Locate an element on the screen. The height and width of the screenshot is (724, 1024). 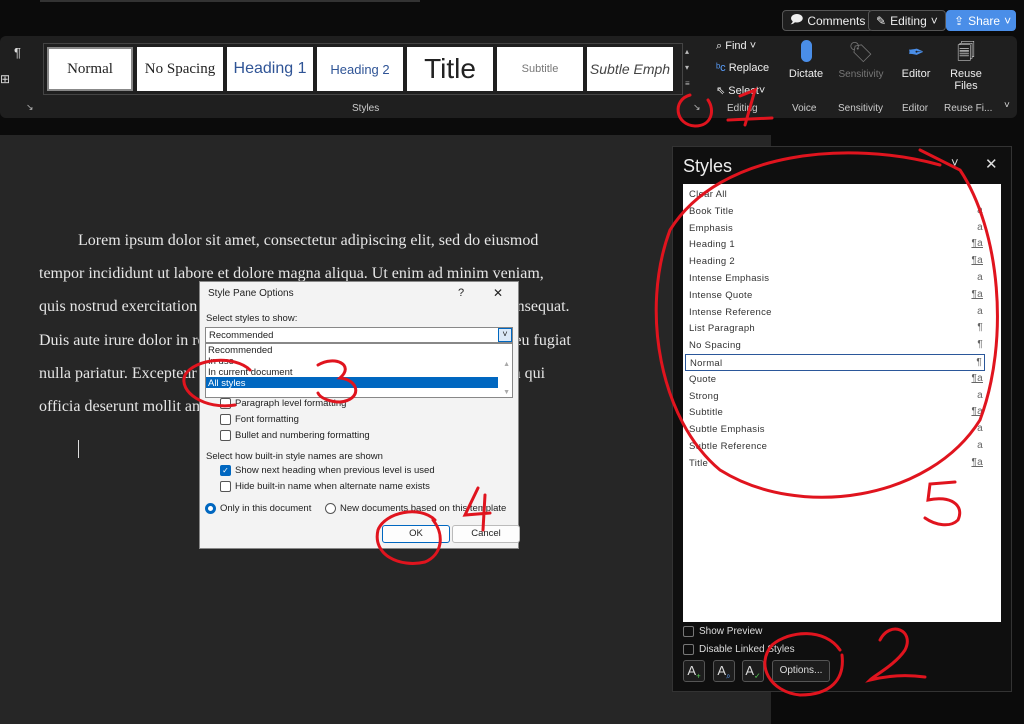
paragraph-formatting-checkbox: Paragraph level formatting is located at coordinates (283, 403).